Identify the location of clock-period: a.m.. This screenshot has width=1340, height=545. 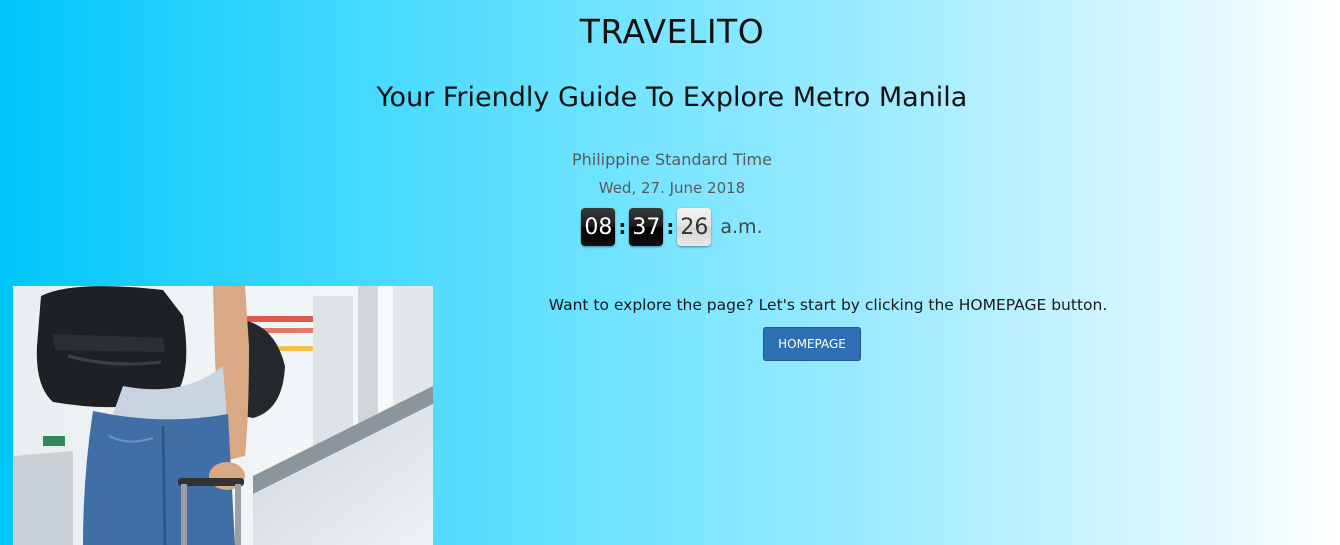
(741, 227).